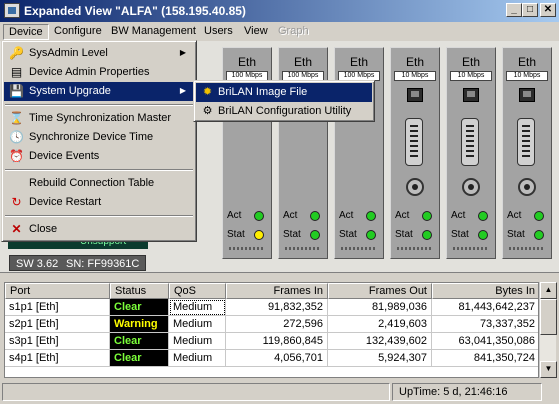  Describe the element at coordinates (485, 307) in the screenshot. I see `cell-bytes-in: 81,443,642,237` at that location.